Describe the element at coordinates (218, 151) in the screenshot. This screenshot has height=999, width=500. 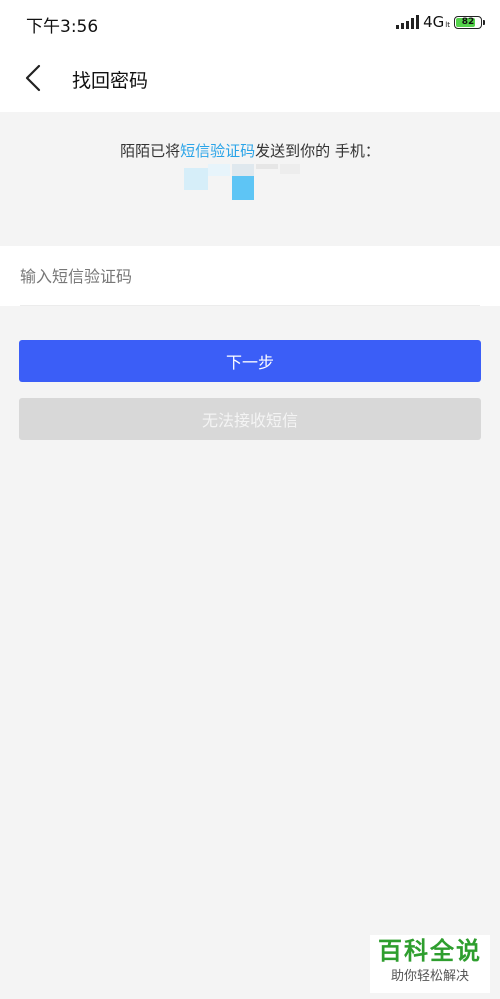
I see `info-link: 短信验证码` at that location.